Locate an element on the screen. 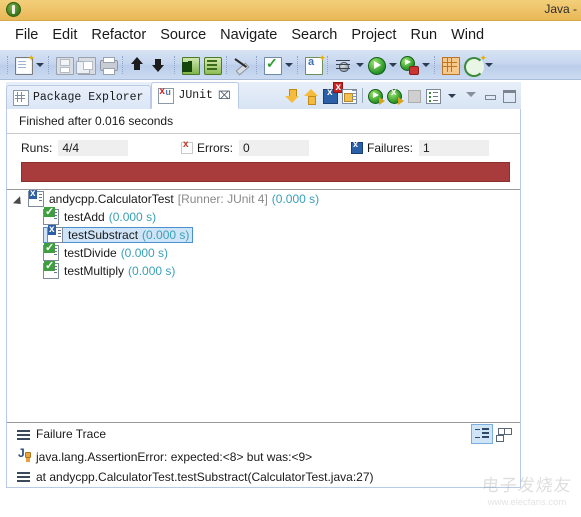 The image size is (581, 517). next-failure-button is located at coordinates (292, 96).